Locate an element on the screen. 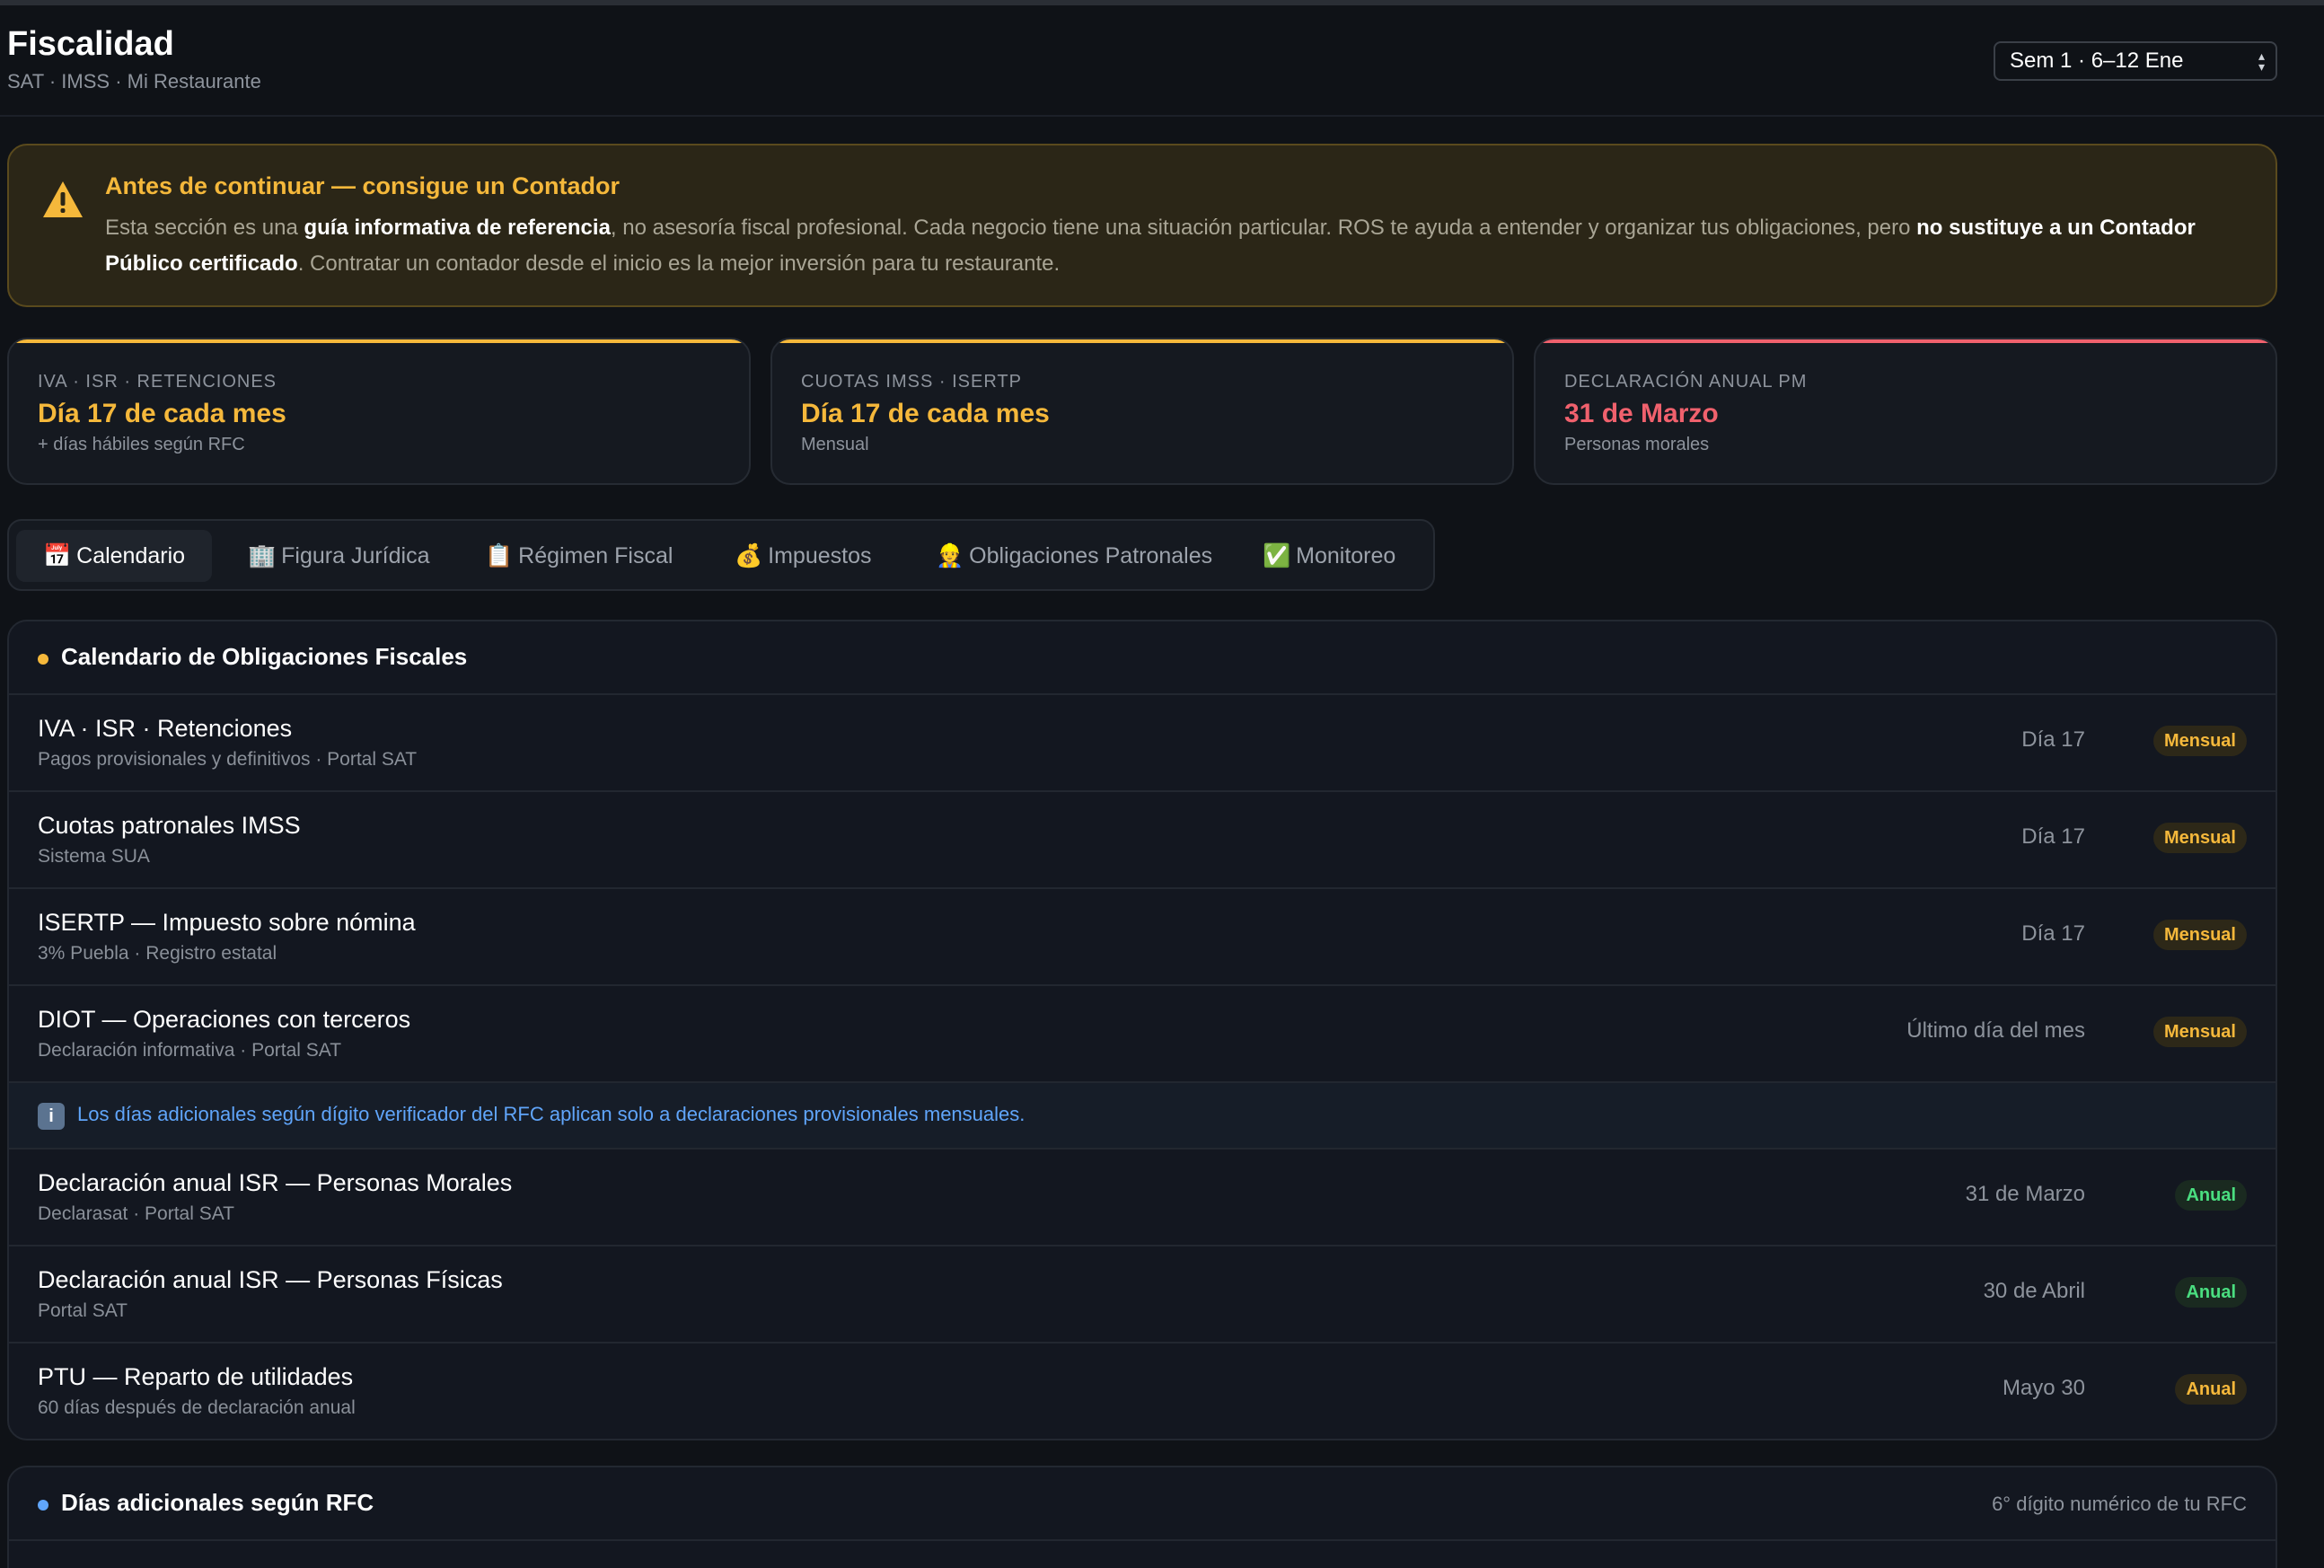 The width and height of the screenshot is (2324, 1568). check-mark-icon: ✅ is located at coordinates (1277, 555).